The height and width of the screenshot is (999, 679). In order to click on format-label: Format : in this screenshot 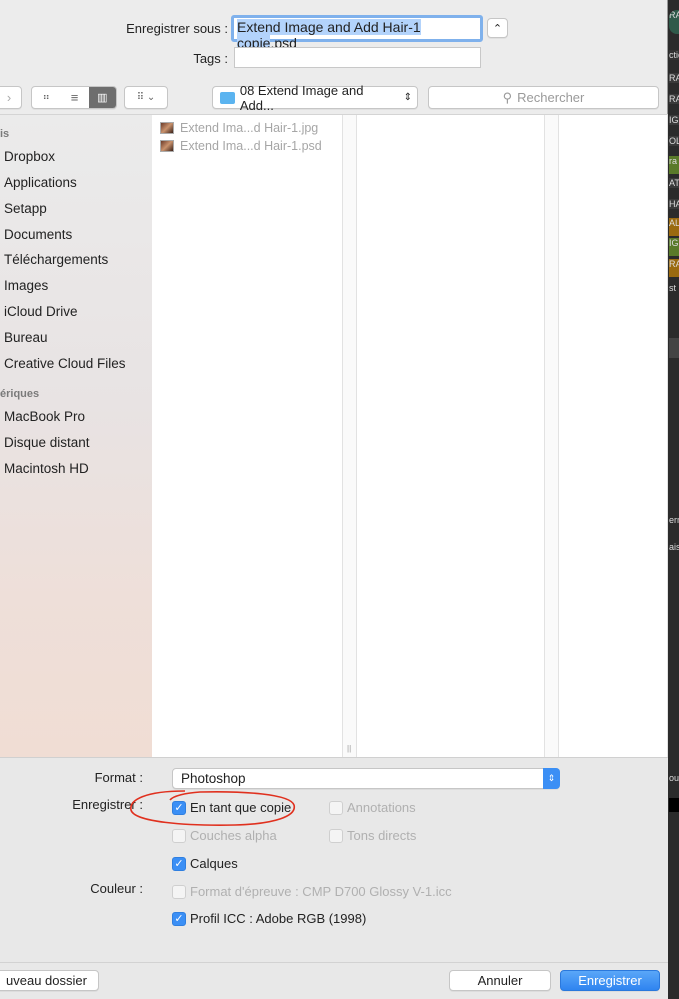, I will do `click(118, 777)`.